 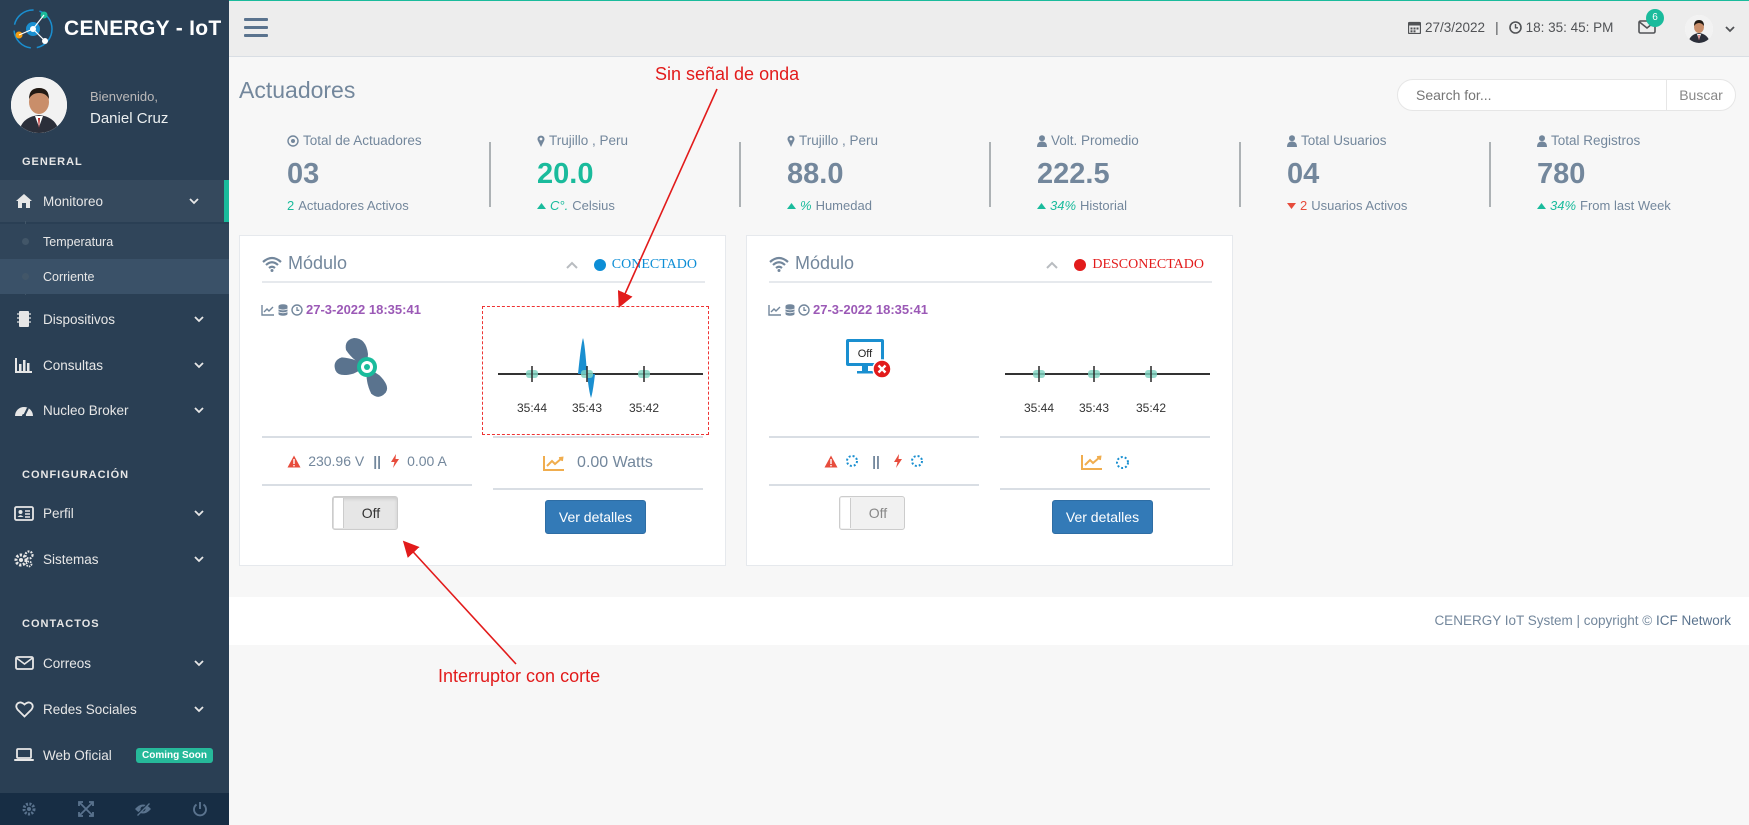 What do you see at coordinates (24, 365) in the screenshot?
I see `bar-chart-icon` at bounding box center [24, 365].